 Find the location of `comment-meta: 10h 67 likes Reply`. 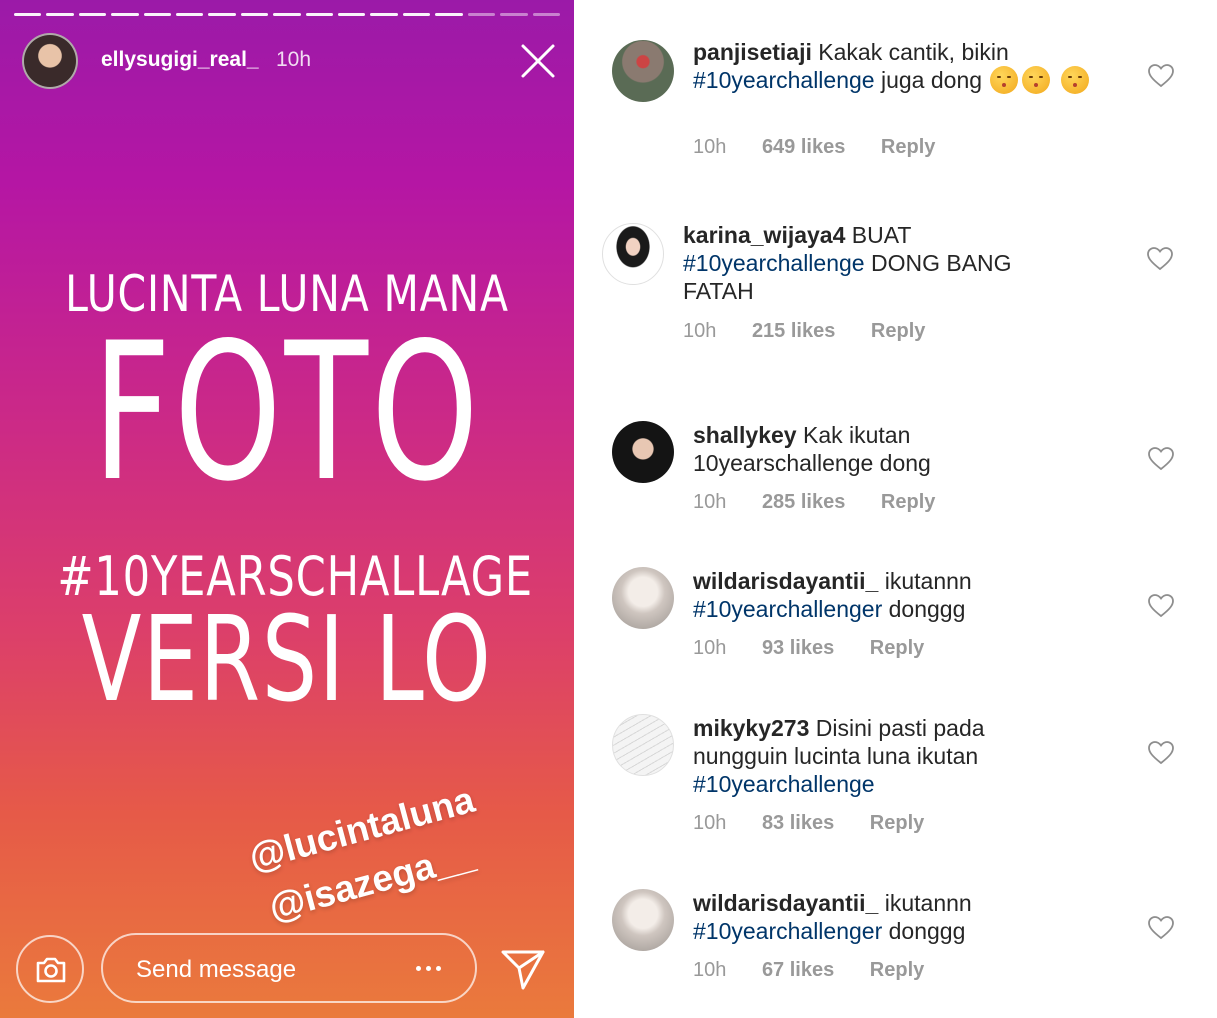

comment-meta: 10h 67 likes Reply is located at coordinates (823, 970).